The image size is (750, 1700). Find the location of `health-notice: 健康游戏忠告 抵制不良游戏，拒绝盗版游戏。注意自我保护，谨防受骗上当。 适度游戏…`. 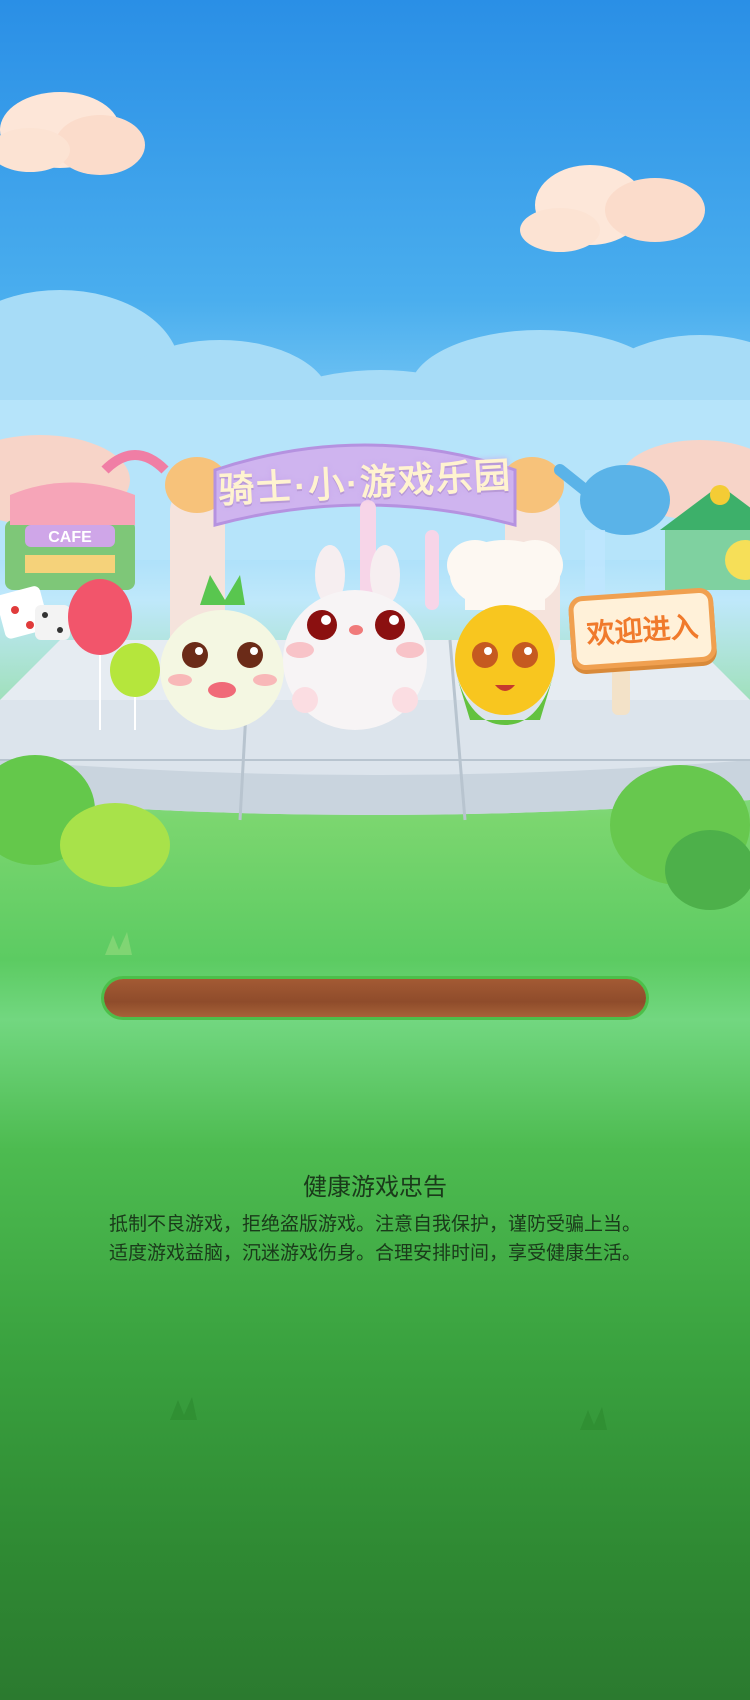

health-notice: 健康游戏忠告 抵制不良游戏，拒绝盗版游戏。注意自我保护，谨防受骗上当。 适度游戏… is located at coordinates (375, 1219).